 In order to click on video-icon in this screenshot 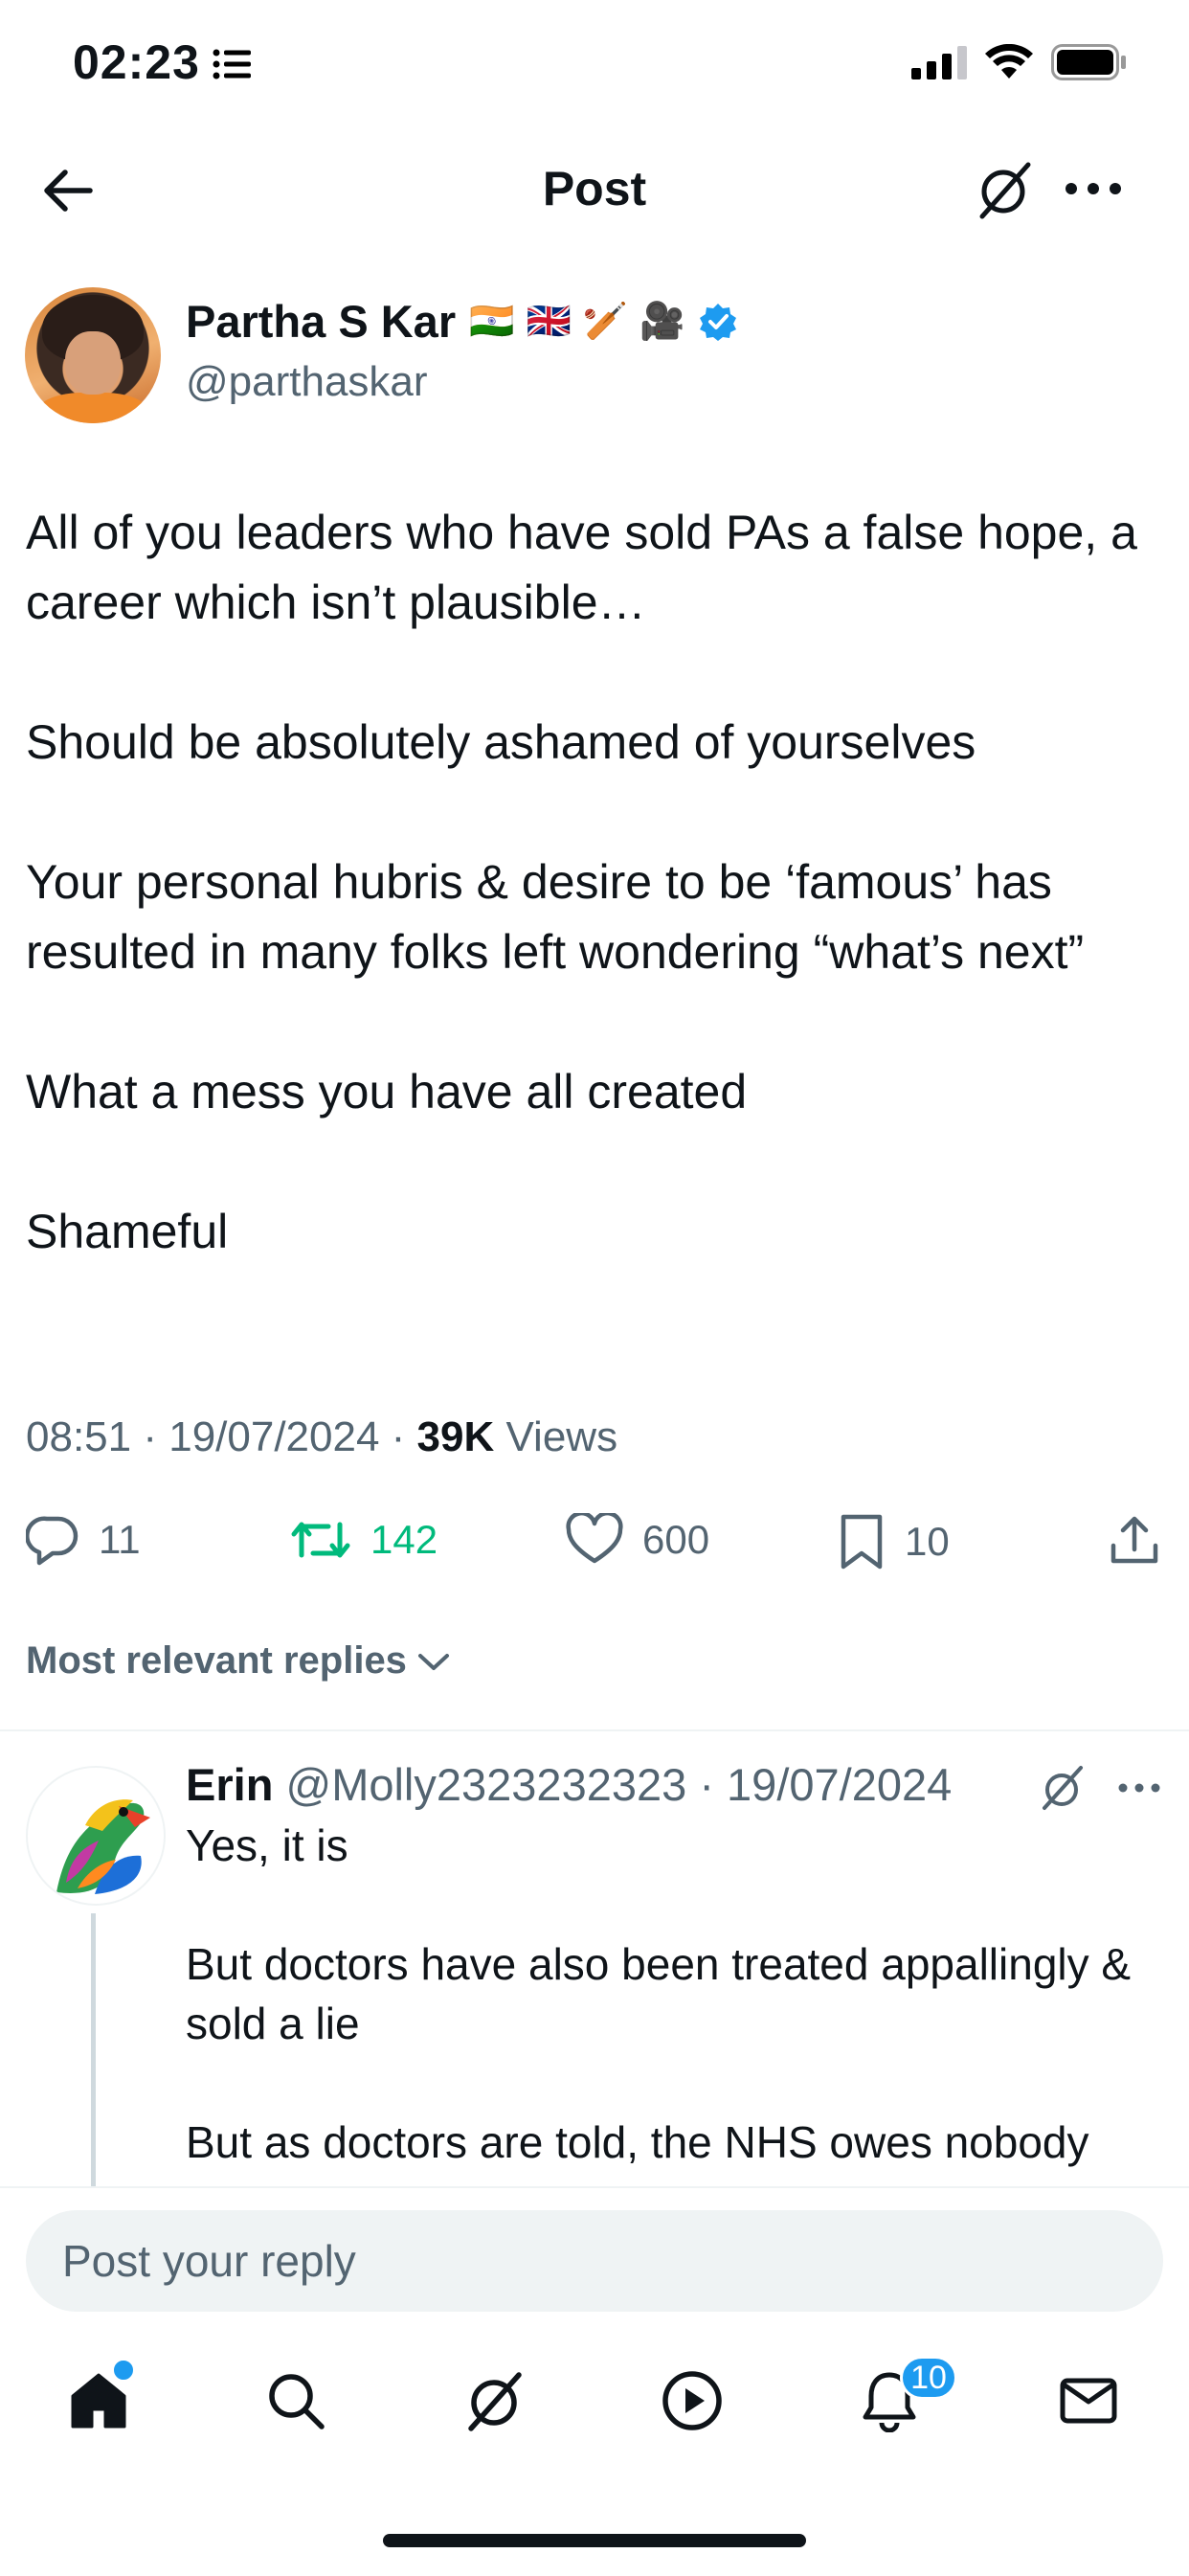, I will do `click(692, 2400)`.